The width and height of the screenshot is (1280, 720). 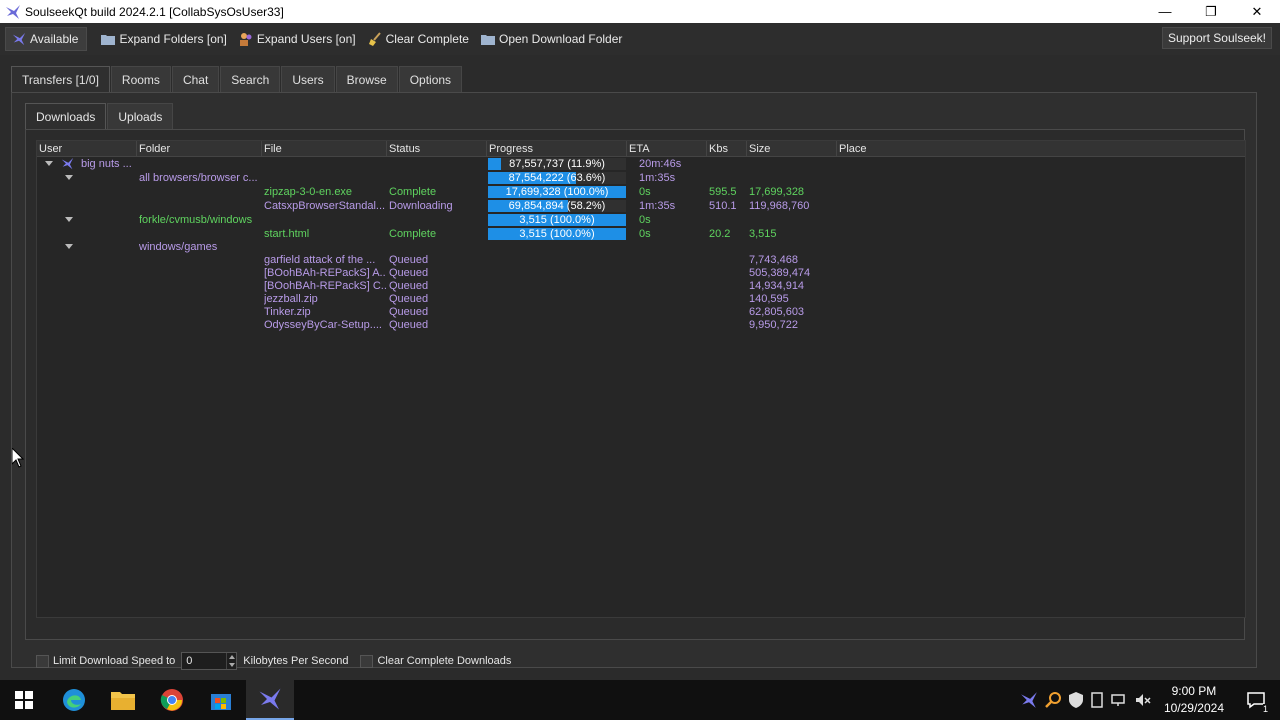 I want to click on usb-device-icon, so click(x=1097, y=700).